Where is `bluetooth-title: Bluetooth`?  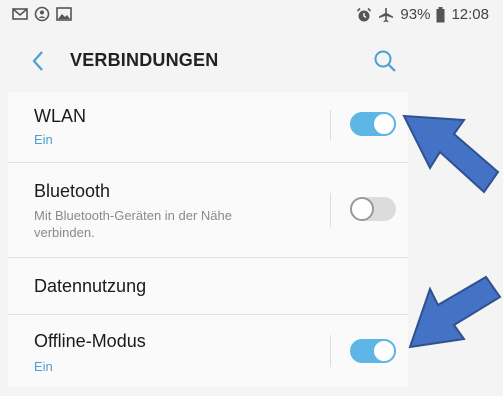
bluetooth-title: Bluetooth is located at coordinates (72, 191).